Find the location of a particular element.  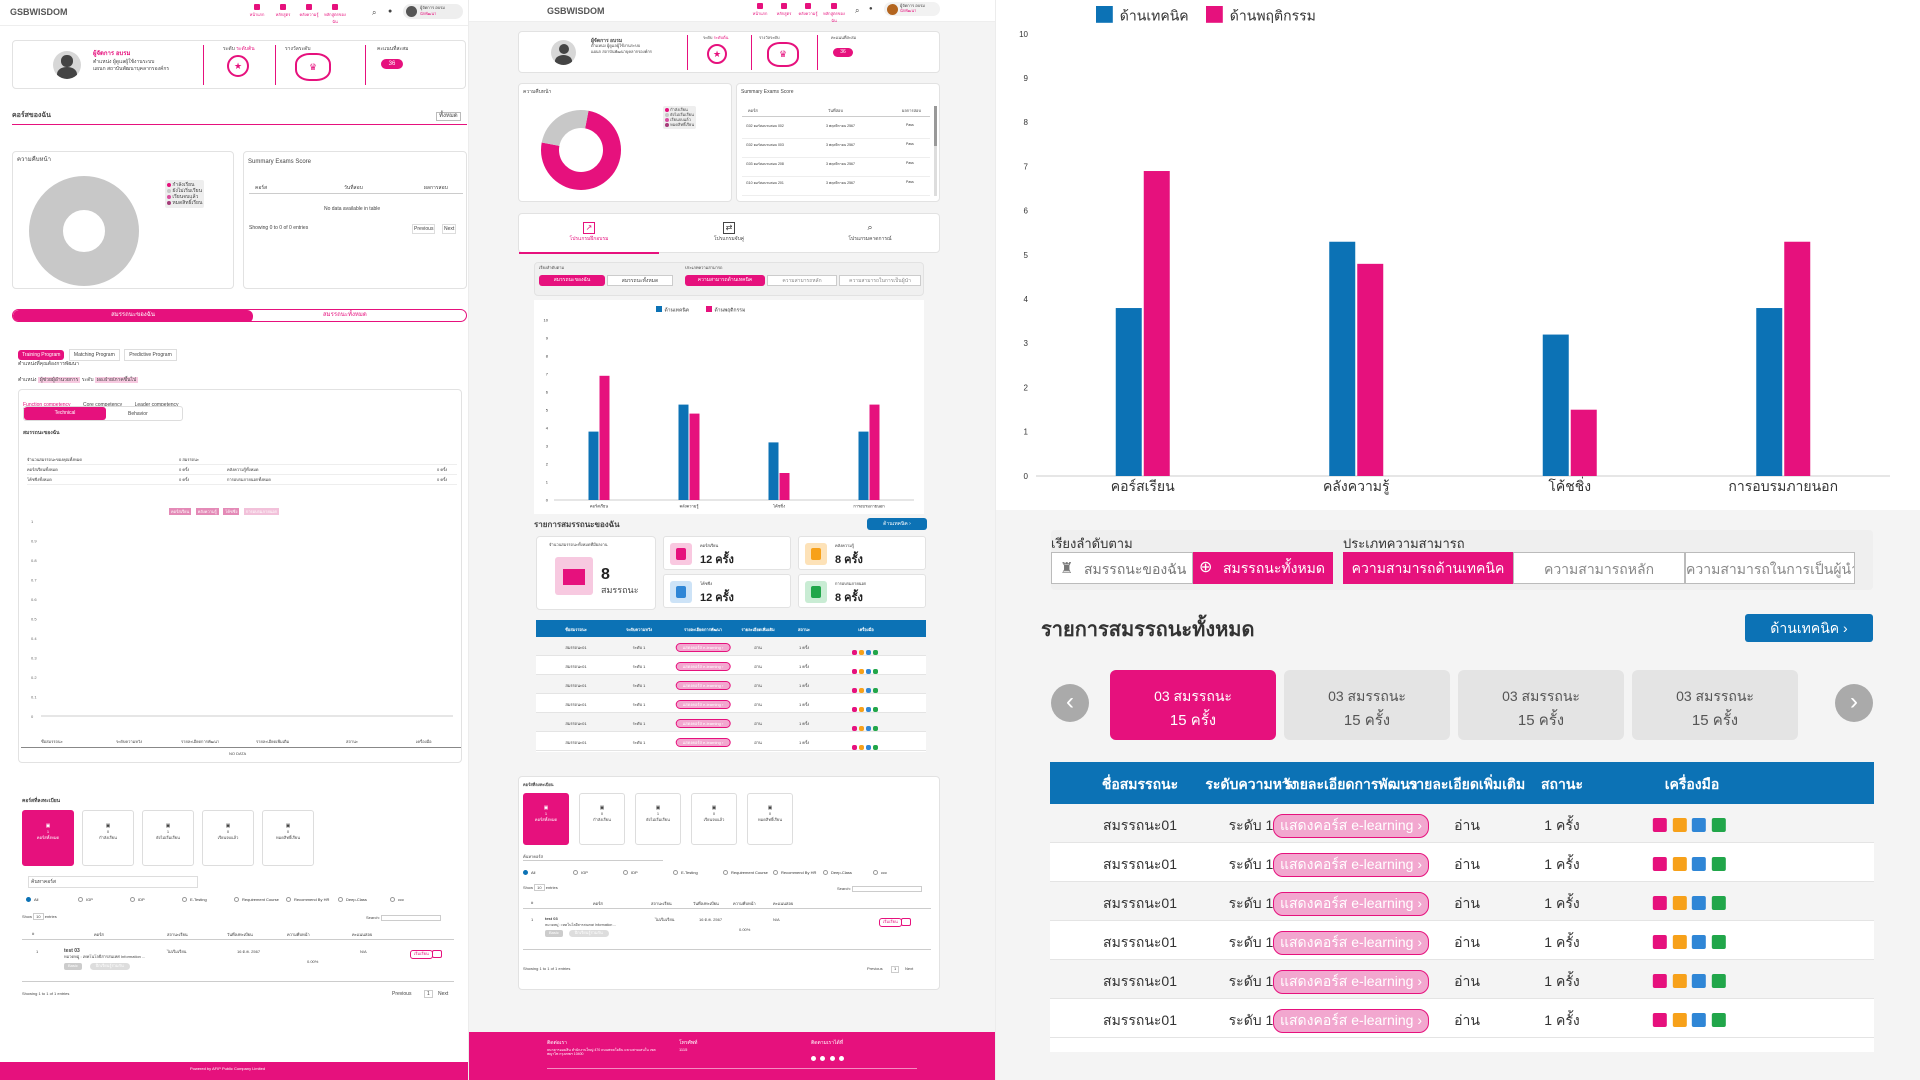

tab-training-program: Training Program is located at coordinates (41, 355).